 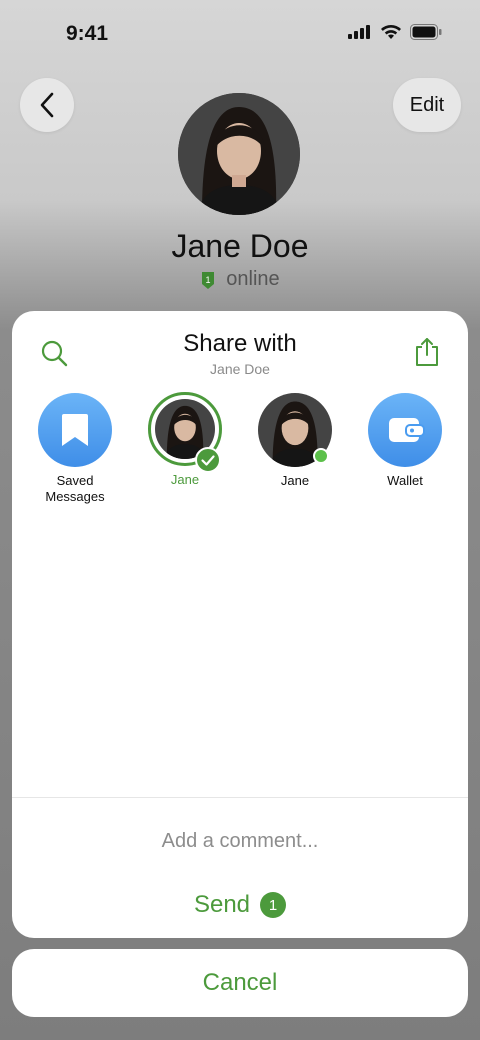 What do you see at coordinates (253, 279) in the screenshot?
I see `profile-status-text: online` at bounding box center [253, 279].